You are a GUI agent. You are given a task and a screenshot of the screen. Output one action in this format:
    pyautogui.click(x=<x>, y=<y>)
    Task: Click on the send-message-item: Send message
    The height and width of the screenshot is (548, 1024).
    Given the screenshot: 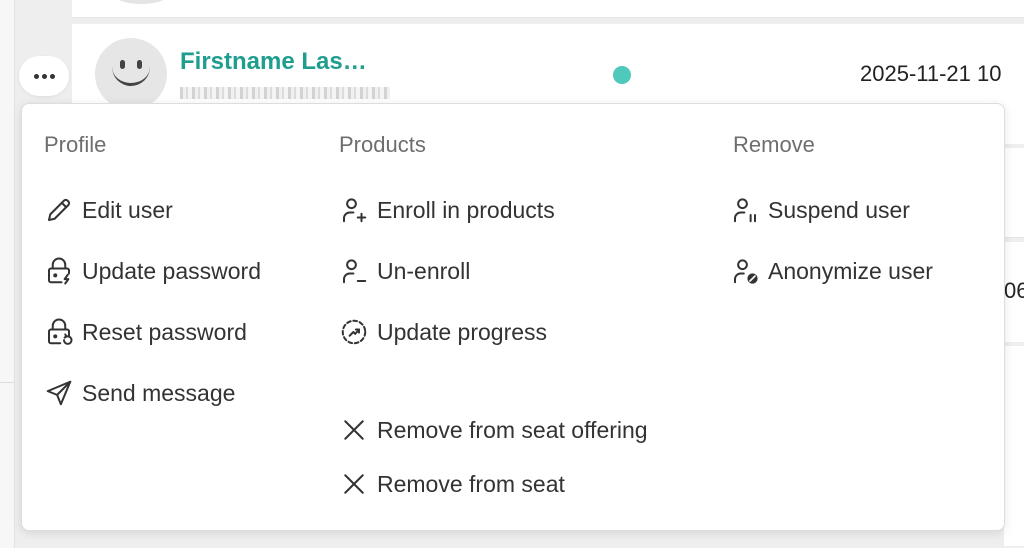 What is the action you would take?
    pyautogui.click(x=139, y=393)
    